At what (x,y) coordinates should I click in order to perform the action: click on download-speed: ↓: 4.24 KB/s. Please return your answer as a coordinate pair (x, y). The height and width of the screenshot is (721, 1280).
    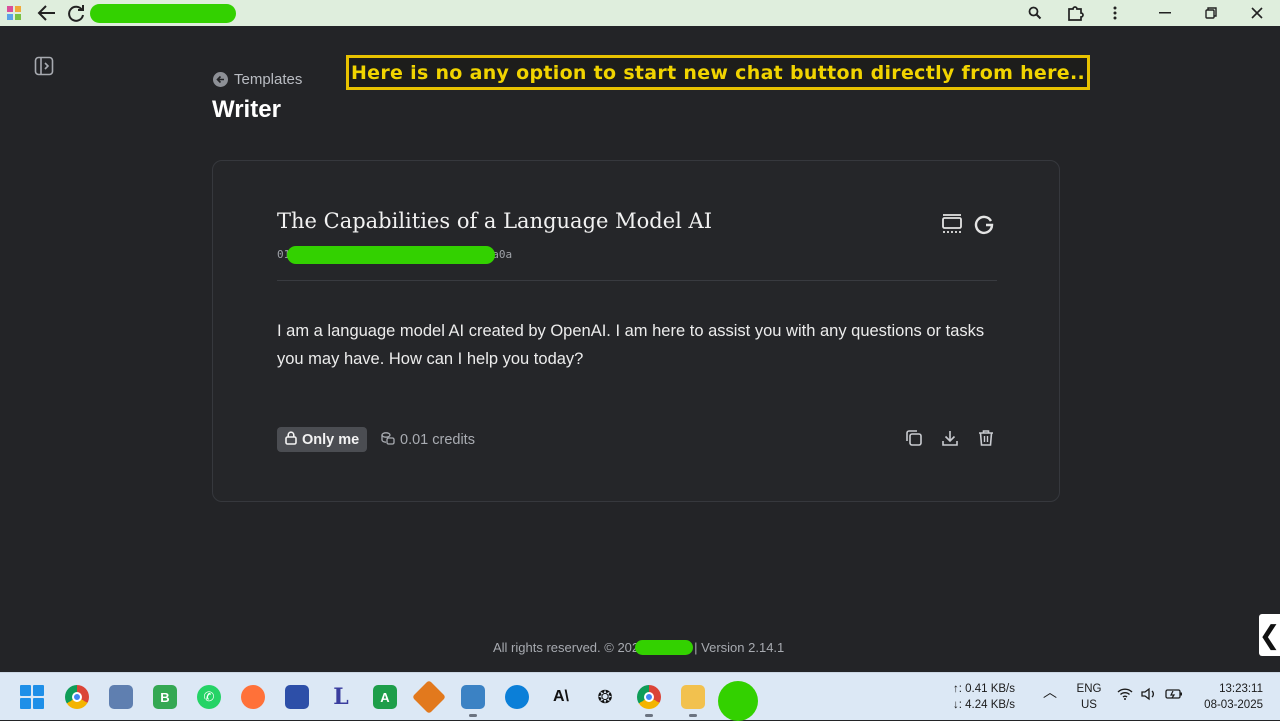
    Looking at the image, I should click on (984, 705).